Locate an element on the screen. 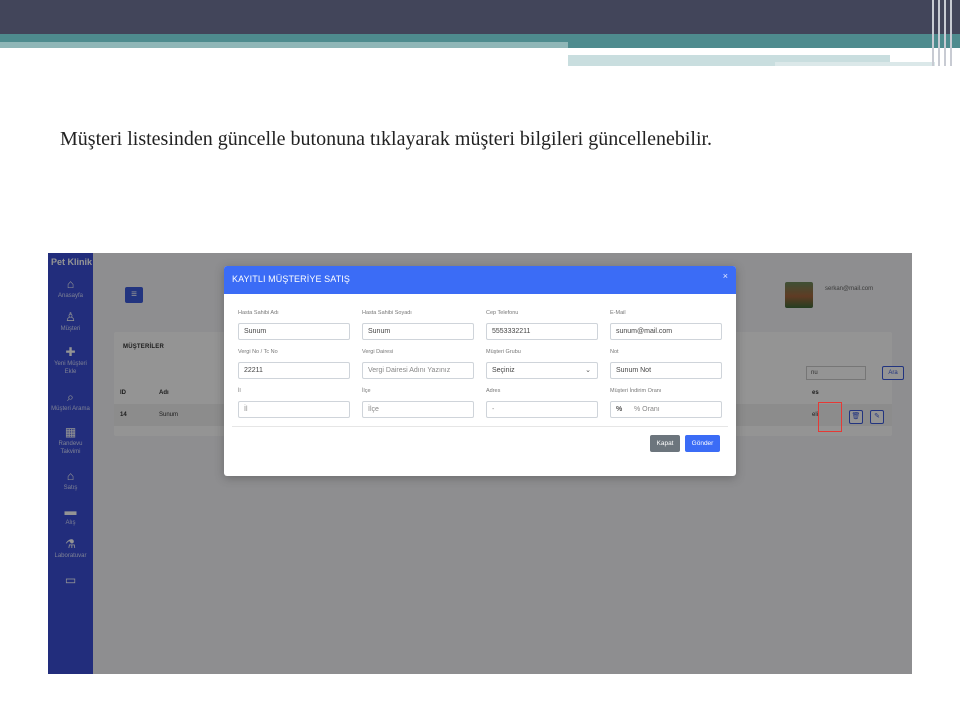  tax-office-label: Vergi Dairesi is located at coordinates (378, 352).